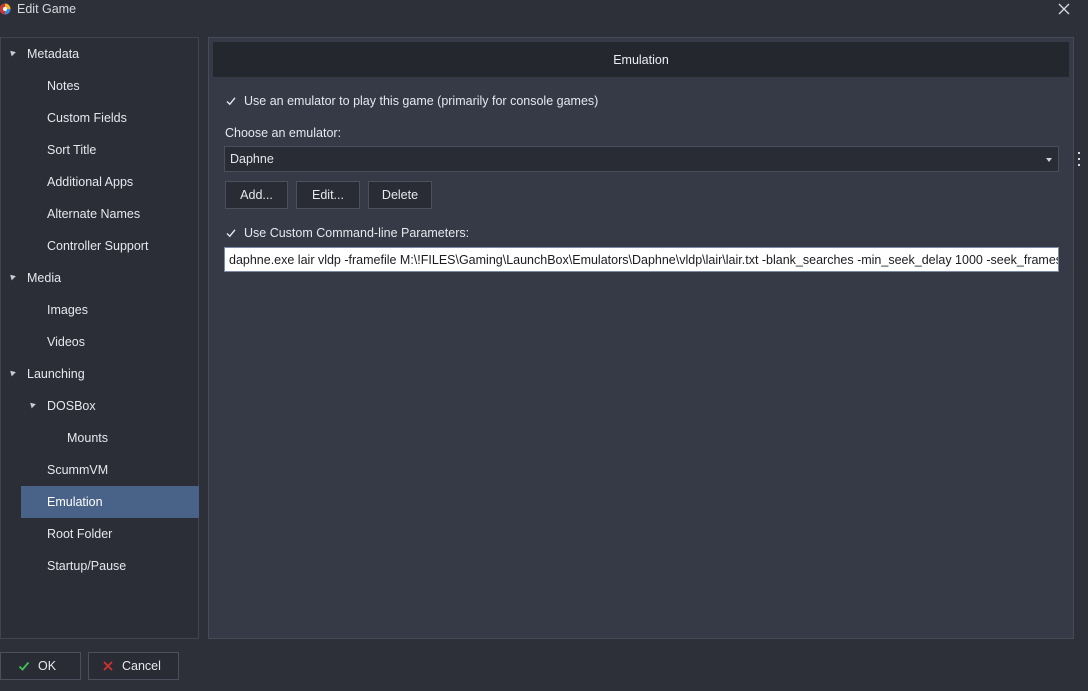 The height and width of the screenshot is (691, 1088). I want to click on sidebar-item-emulation: Emulation, so click(110, 502).